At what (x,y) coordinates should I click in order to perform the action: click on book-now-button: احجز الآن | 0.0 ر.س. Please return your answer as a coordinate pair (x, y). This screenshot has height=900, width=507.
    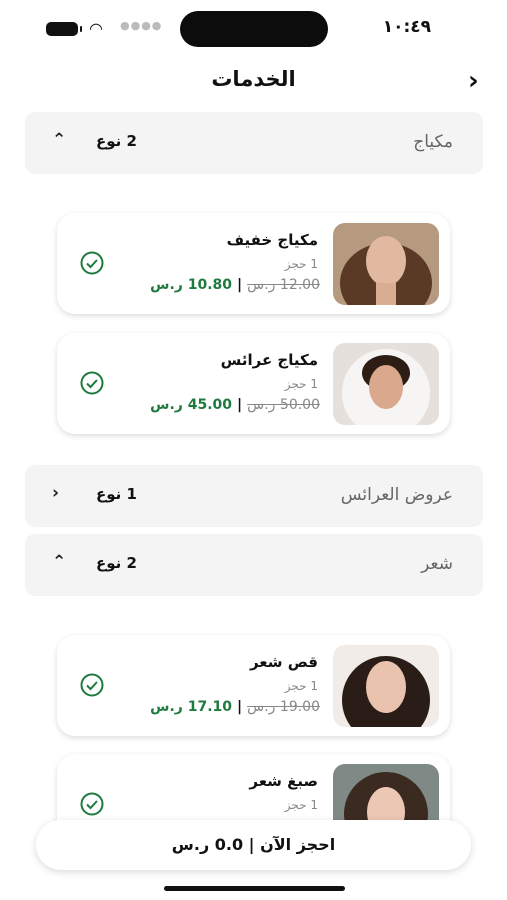
    Looking at the image, I should click on (253, 845).